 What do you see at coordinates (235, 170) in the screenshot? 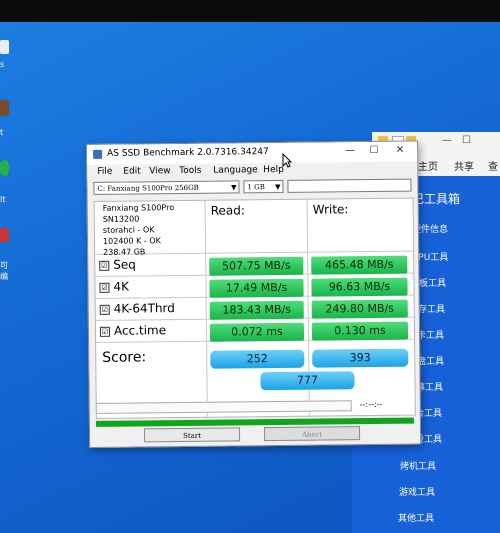
I see `menu-language: Language` at bounding box center [235, 170].